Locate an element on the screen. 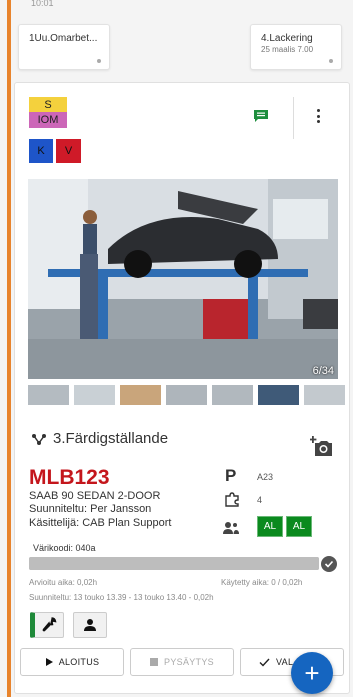 The image size is (353, 697). vehicle-model: SAAB 90 SEDAN 2-DOOR is located at coordinates (95, 496).